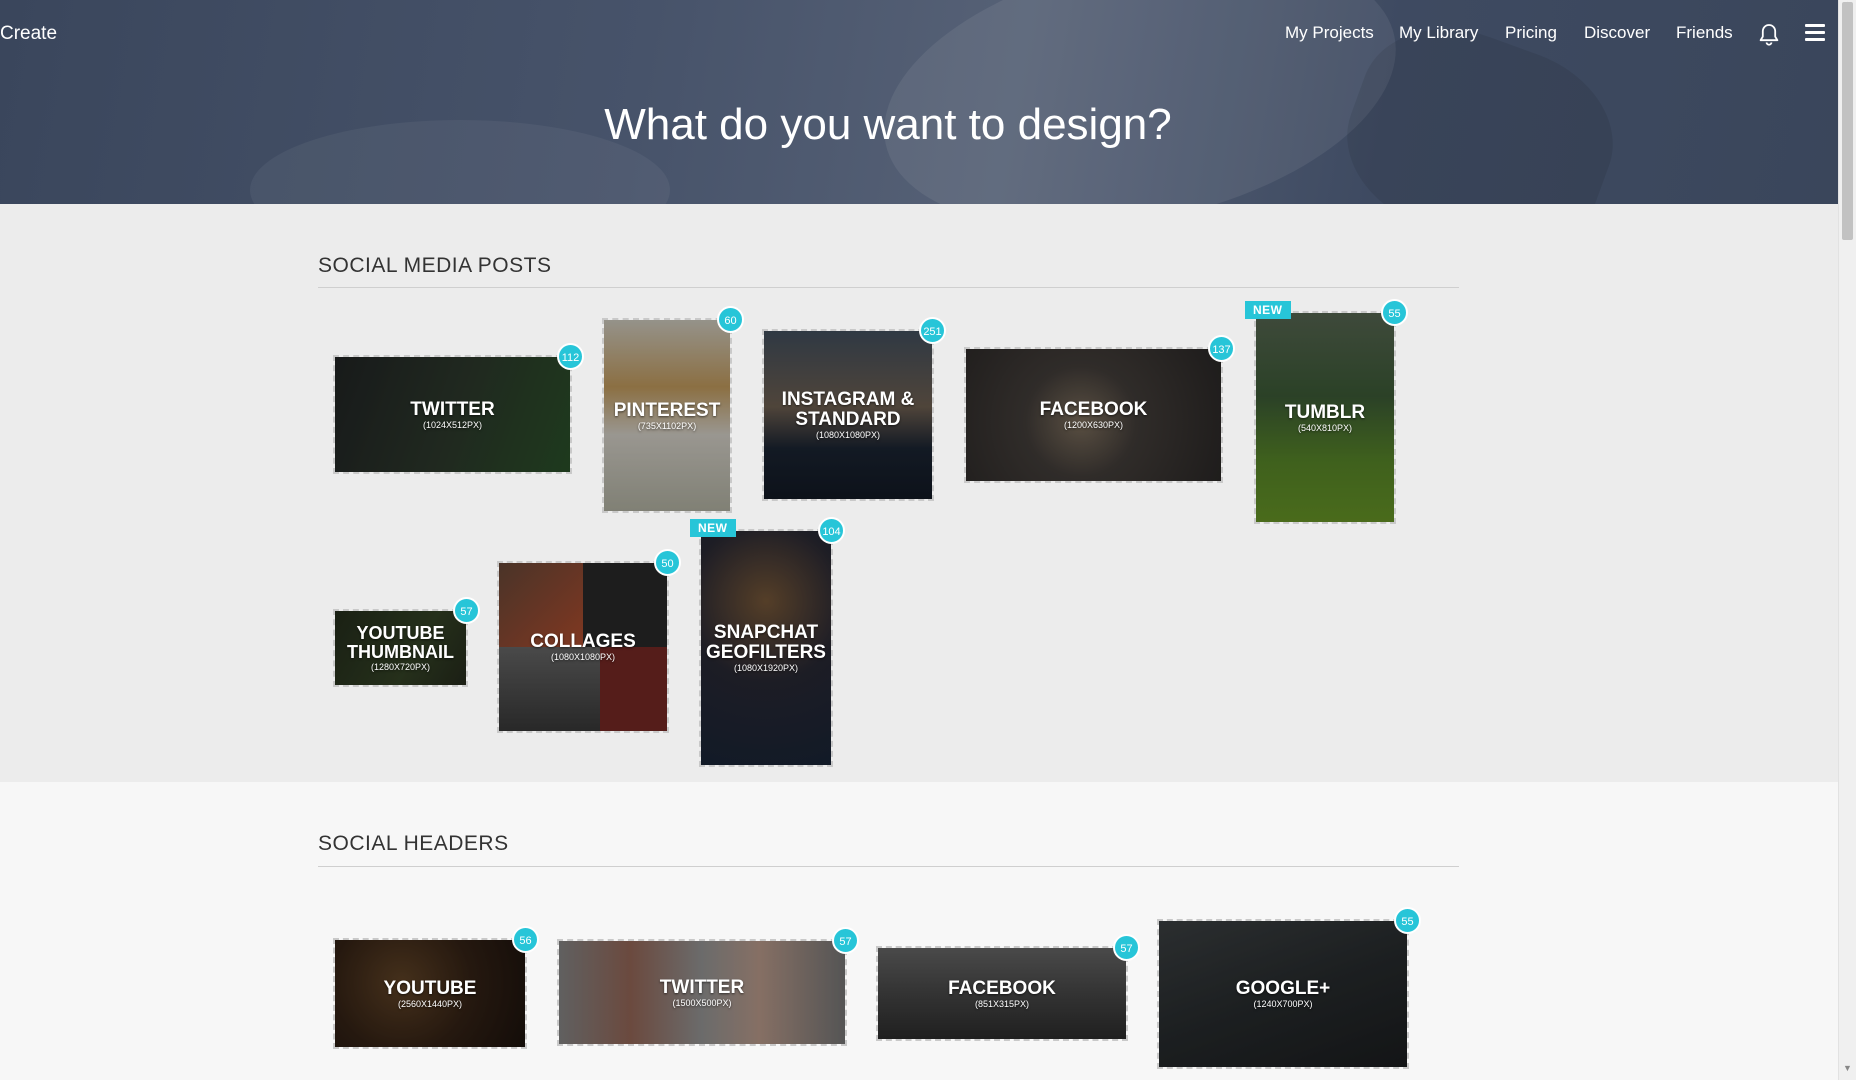  Describe the element at coordinates (1329, 33) in the screenshot. I see `nav-my-projects: My Projects` at that location.